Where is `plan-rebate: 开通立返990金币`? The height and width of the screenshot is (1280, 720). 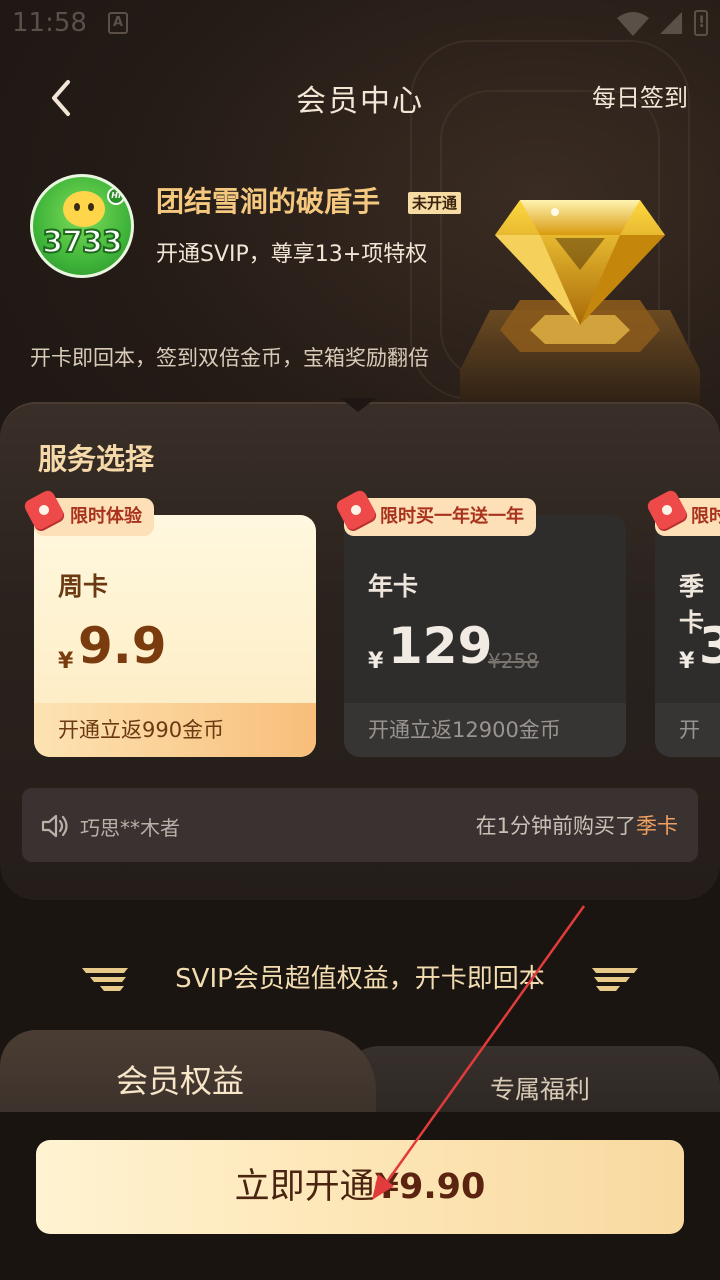
plan-rebate: 开通立返990金币 is located at coordinates (175, 730).